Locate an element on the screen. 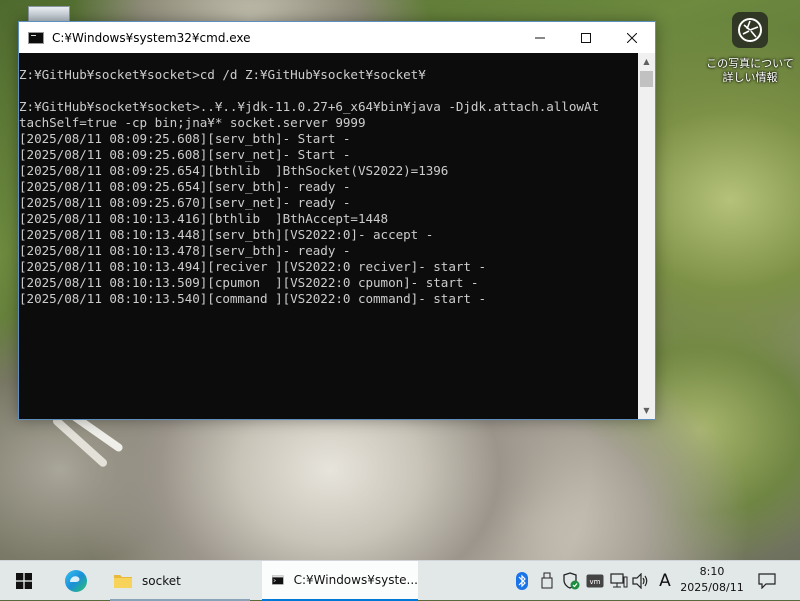  bluetooth-icon is located at coordinates (522, 581).